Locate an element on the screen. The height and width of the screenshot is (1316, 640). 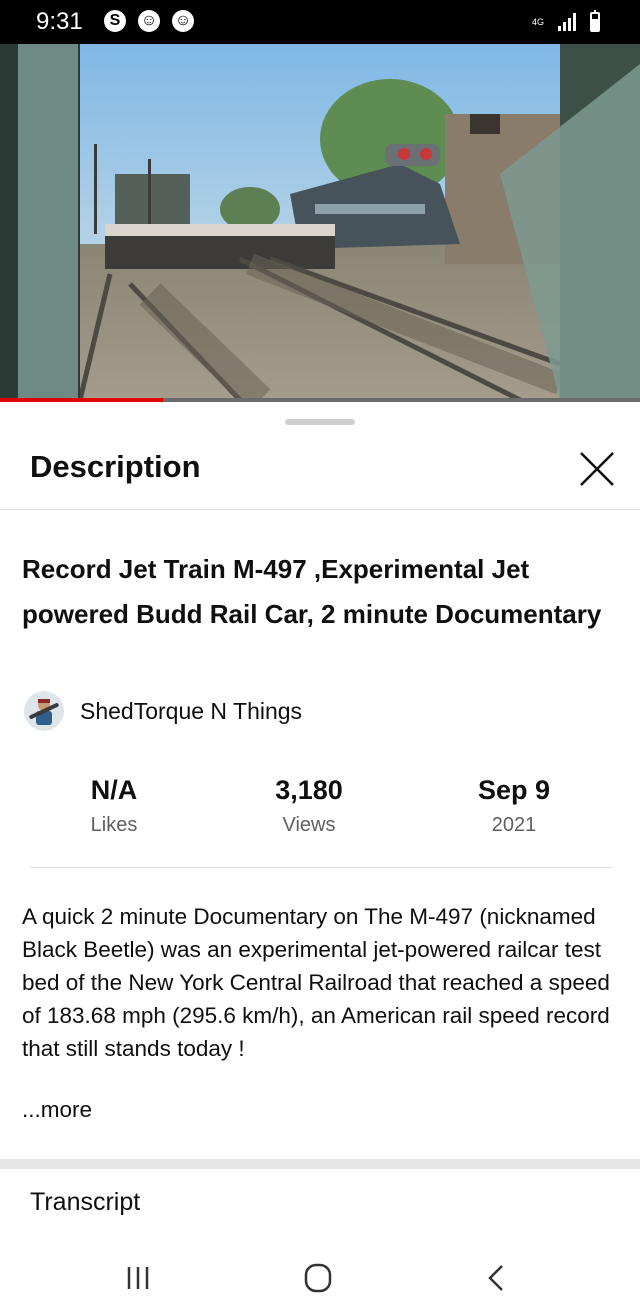
channel-name: ShedTorque N Things is located at coordinates (191, 711).